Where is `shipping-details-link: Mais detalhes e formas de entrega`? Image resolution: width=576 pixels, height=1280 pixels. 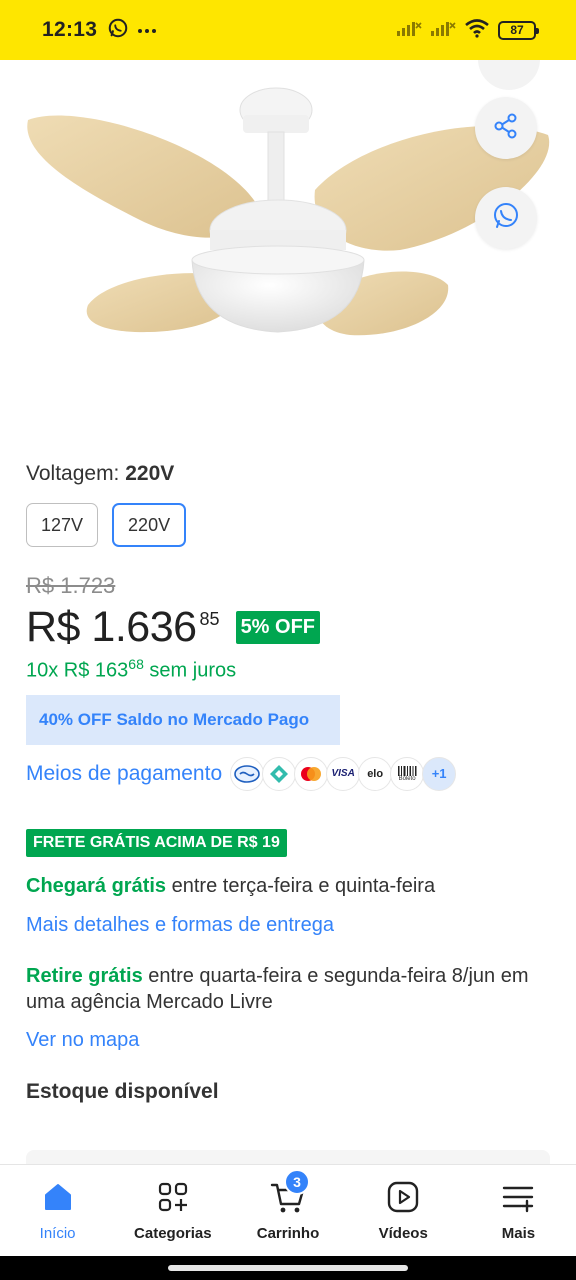
shipping-details-link: Mais detalhes e formas de entrega is located at coordinates (288, 925).